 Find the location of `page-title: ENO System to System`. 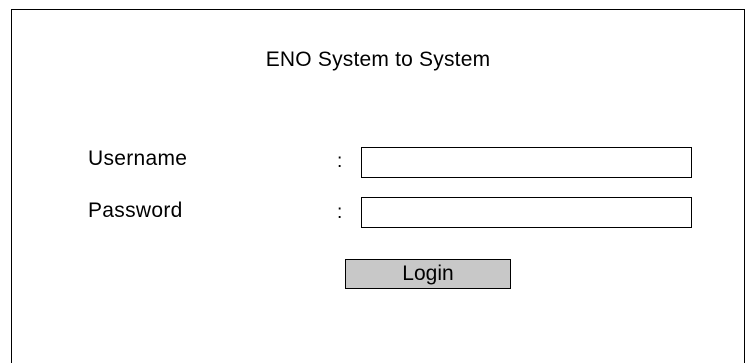

page-title: ENO System to System is located at coordinates (378, 59).